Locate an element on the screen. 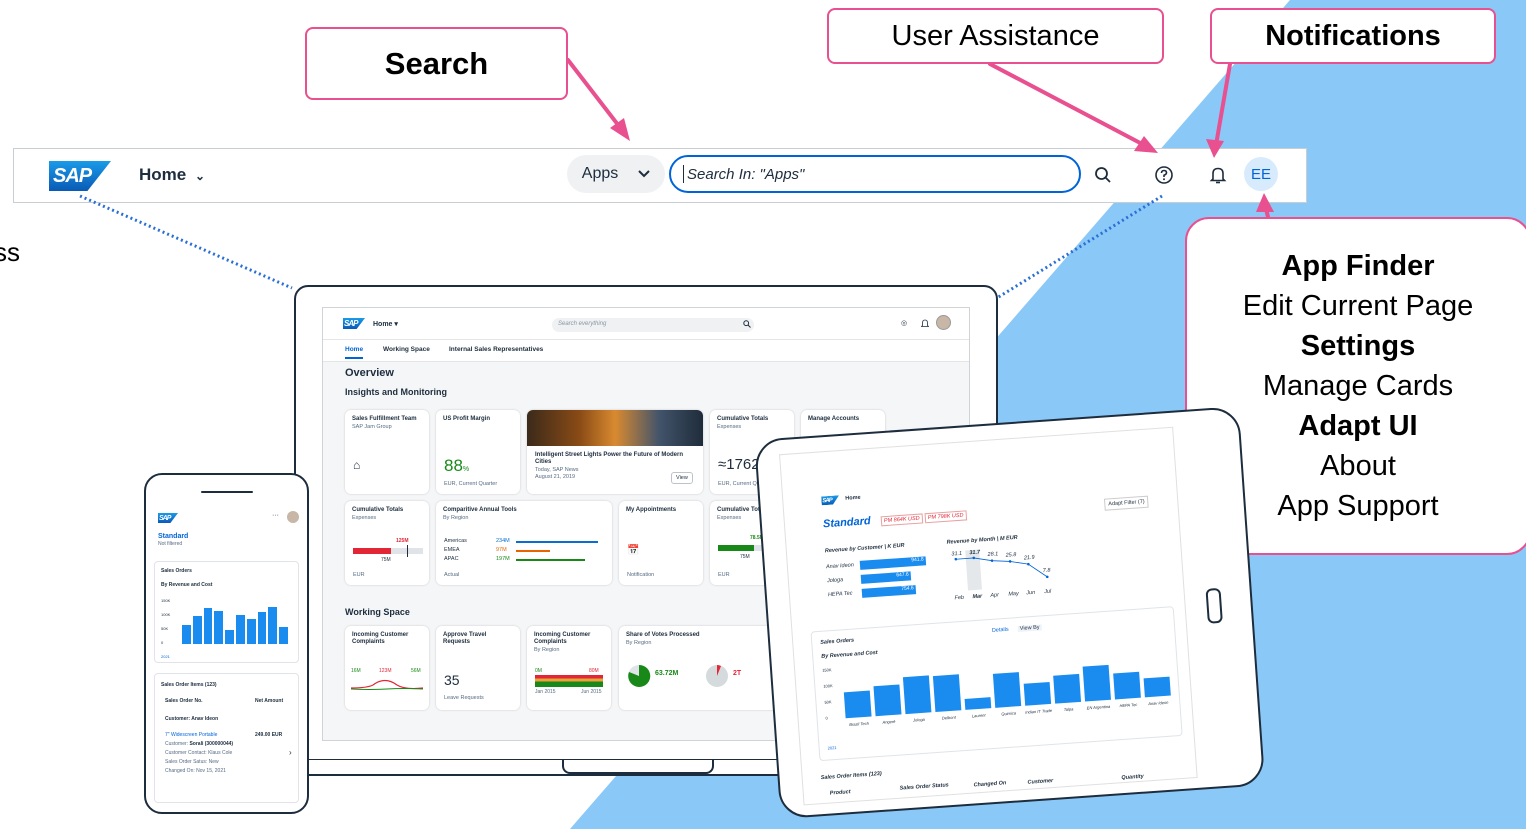 This screenshot has height=829, width=1526. view-button: View is located at coordinates (682, 478).